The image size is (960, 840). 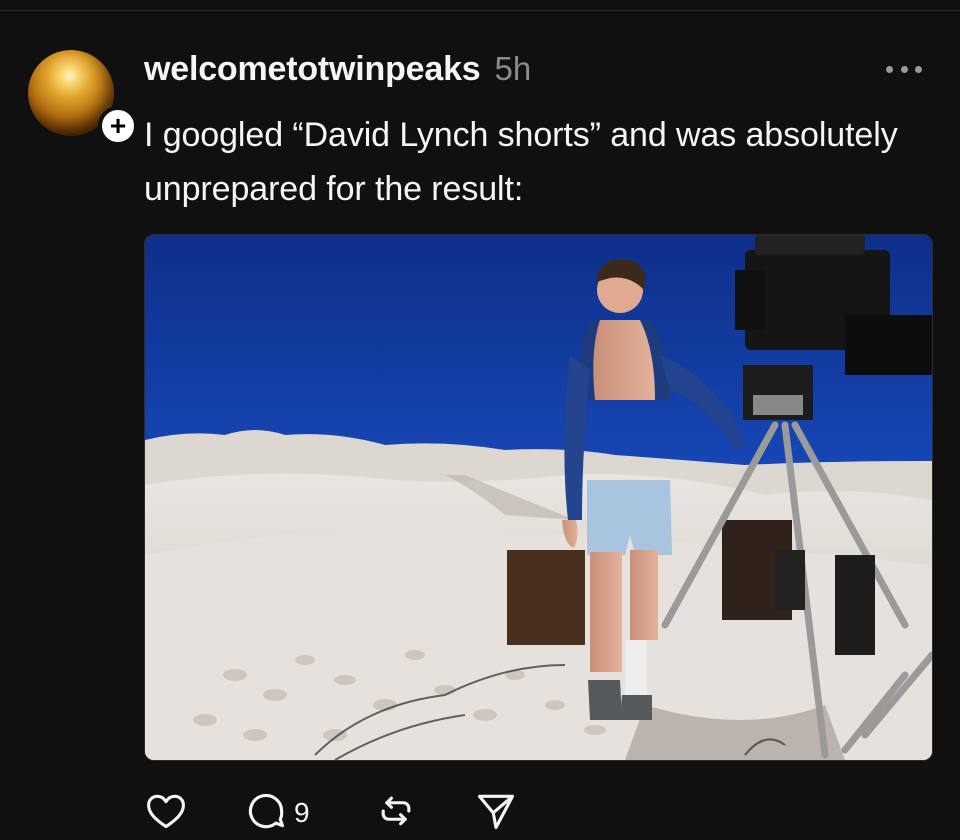 I want to click on reply-count: 9, so click(x=302, y=812).